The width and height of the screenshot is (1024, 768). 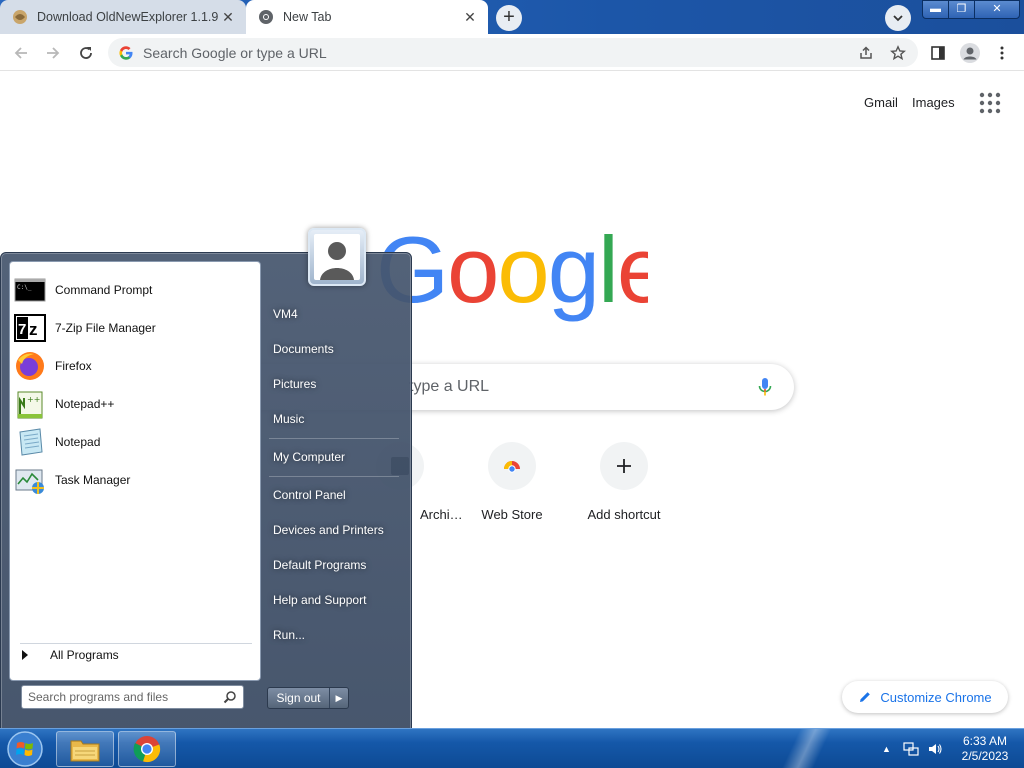 I want to click on forward-button, so click(x=53, y=53).